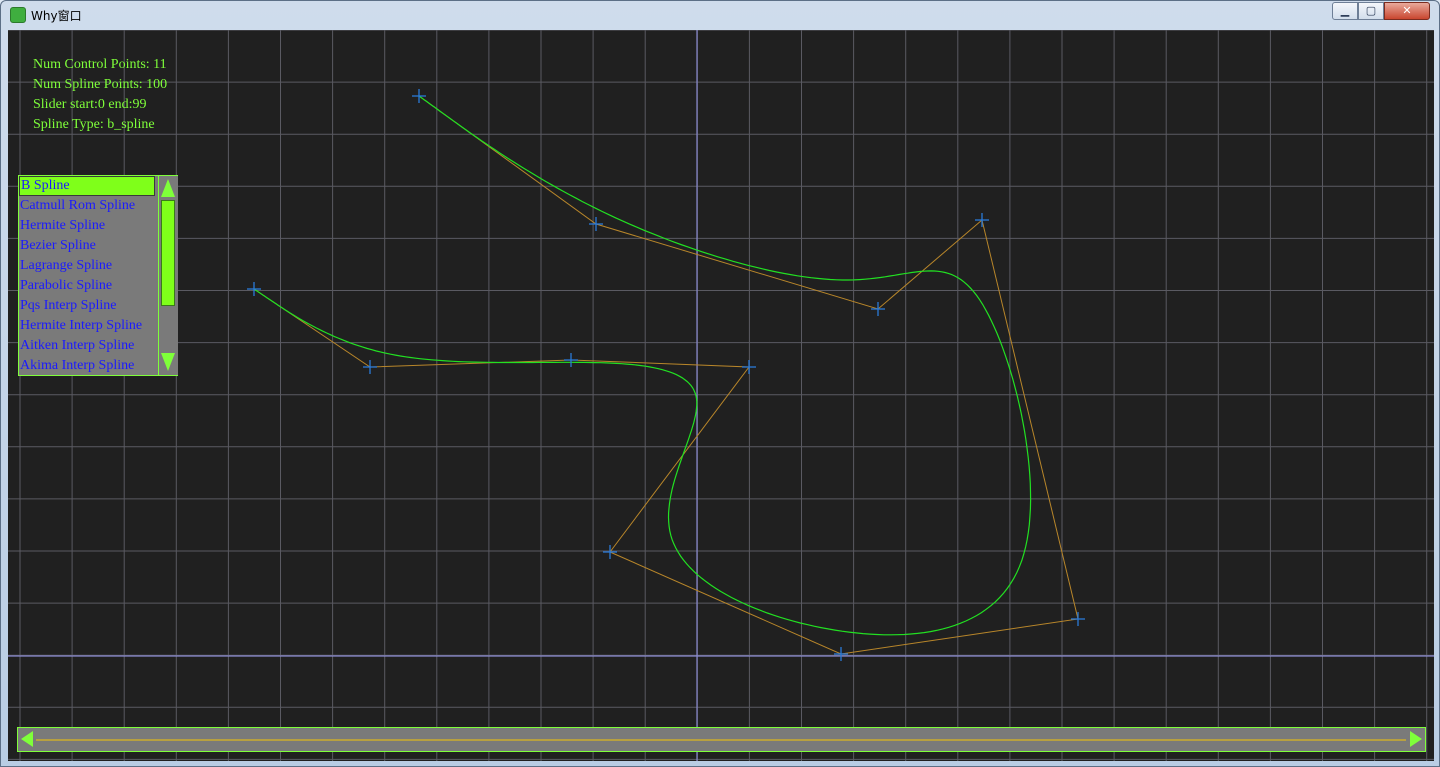 This screenshot has width=1440, height=767. I want to click on arrow-down-icon, so click(168, 362).